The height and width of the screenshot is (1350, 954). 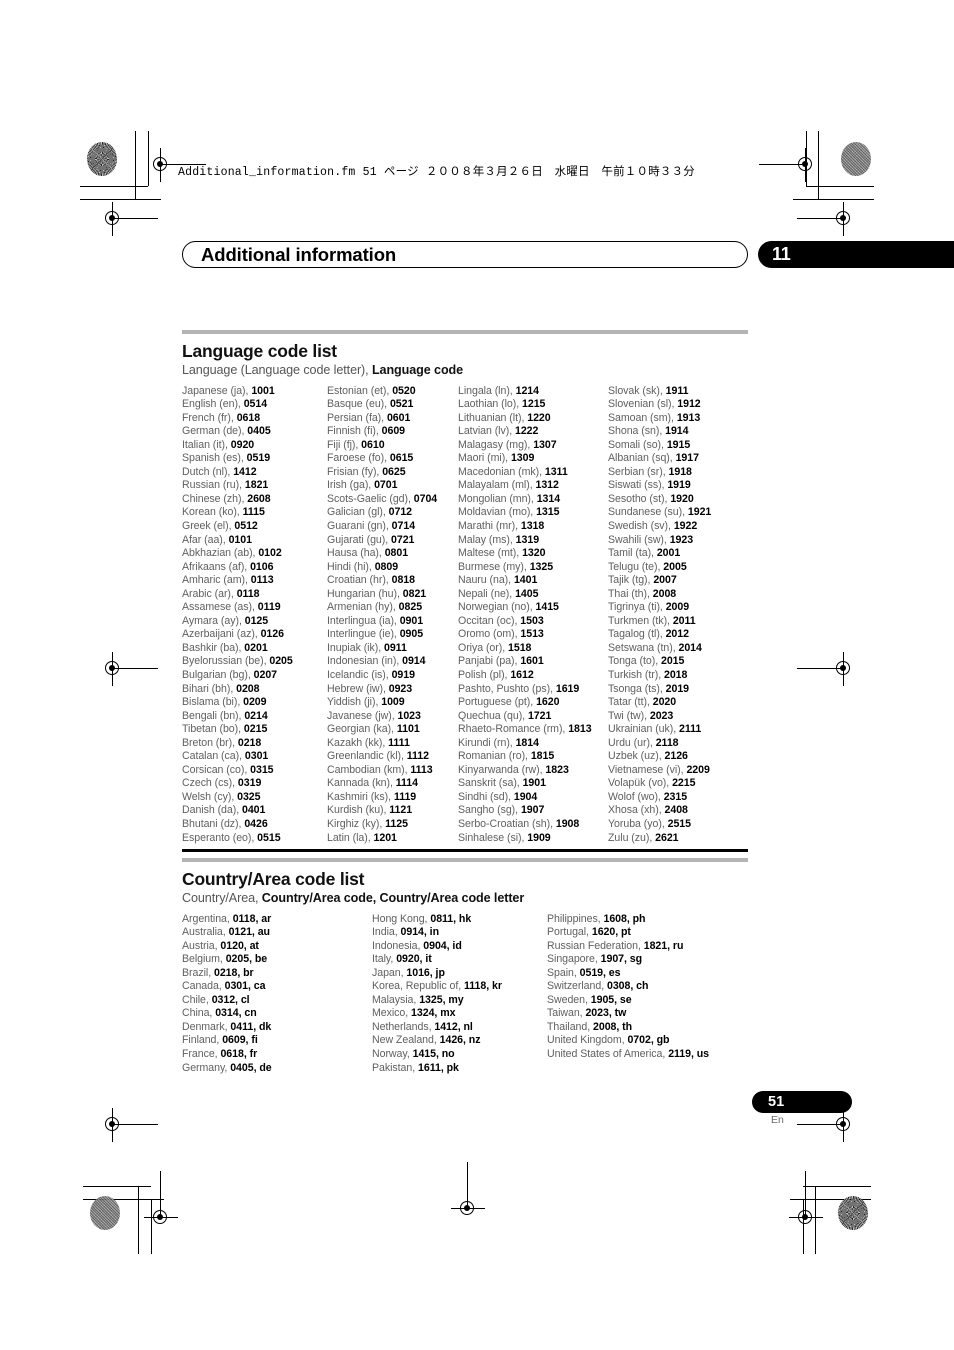 What do you see at coordinates (595, 945) in the screenshot?
I see `code-entry-name: Russian Federation,` at bounding box center [595, 945].